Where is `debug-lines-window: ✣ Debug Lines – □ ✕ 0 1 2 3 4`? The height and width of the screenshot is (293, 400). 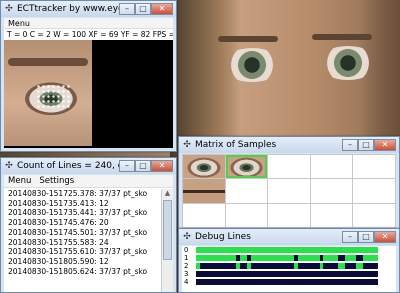
debug-lines-window: ✣ Debug Lines – □ ✕ 0 1 2 3 4 is located at coordinates (289, 260).